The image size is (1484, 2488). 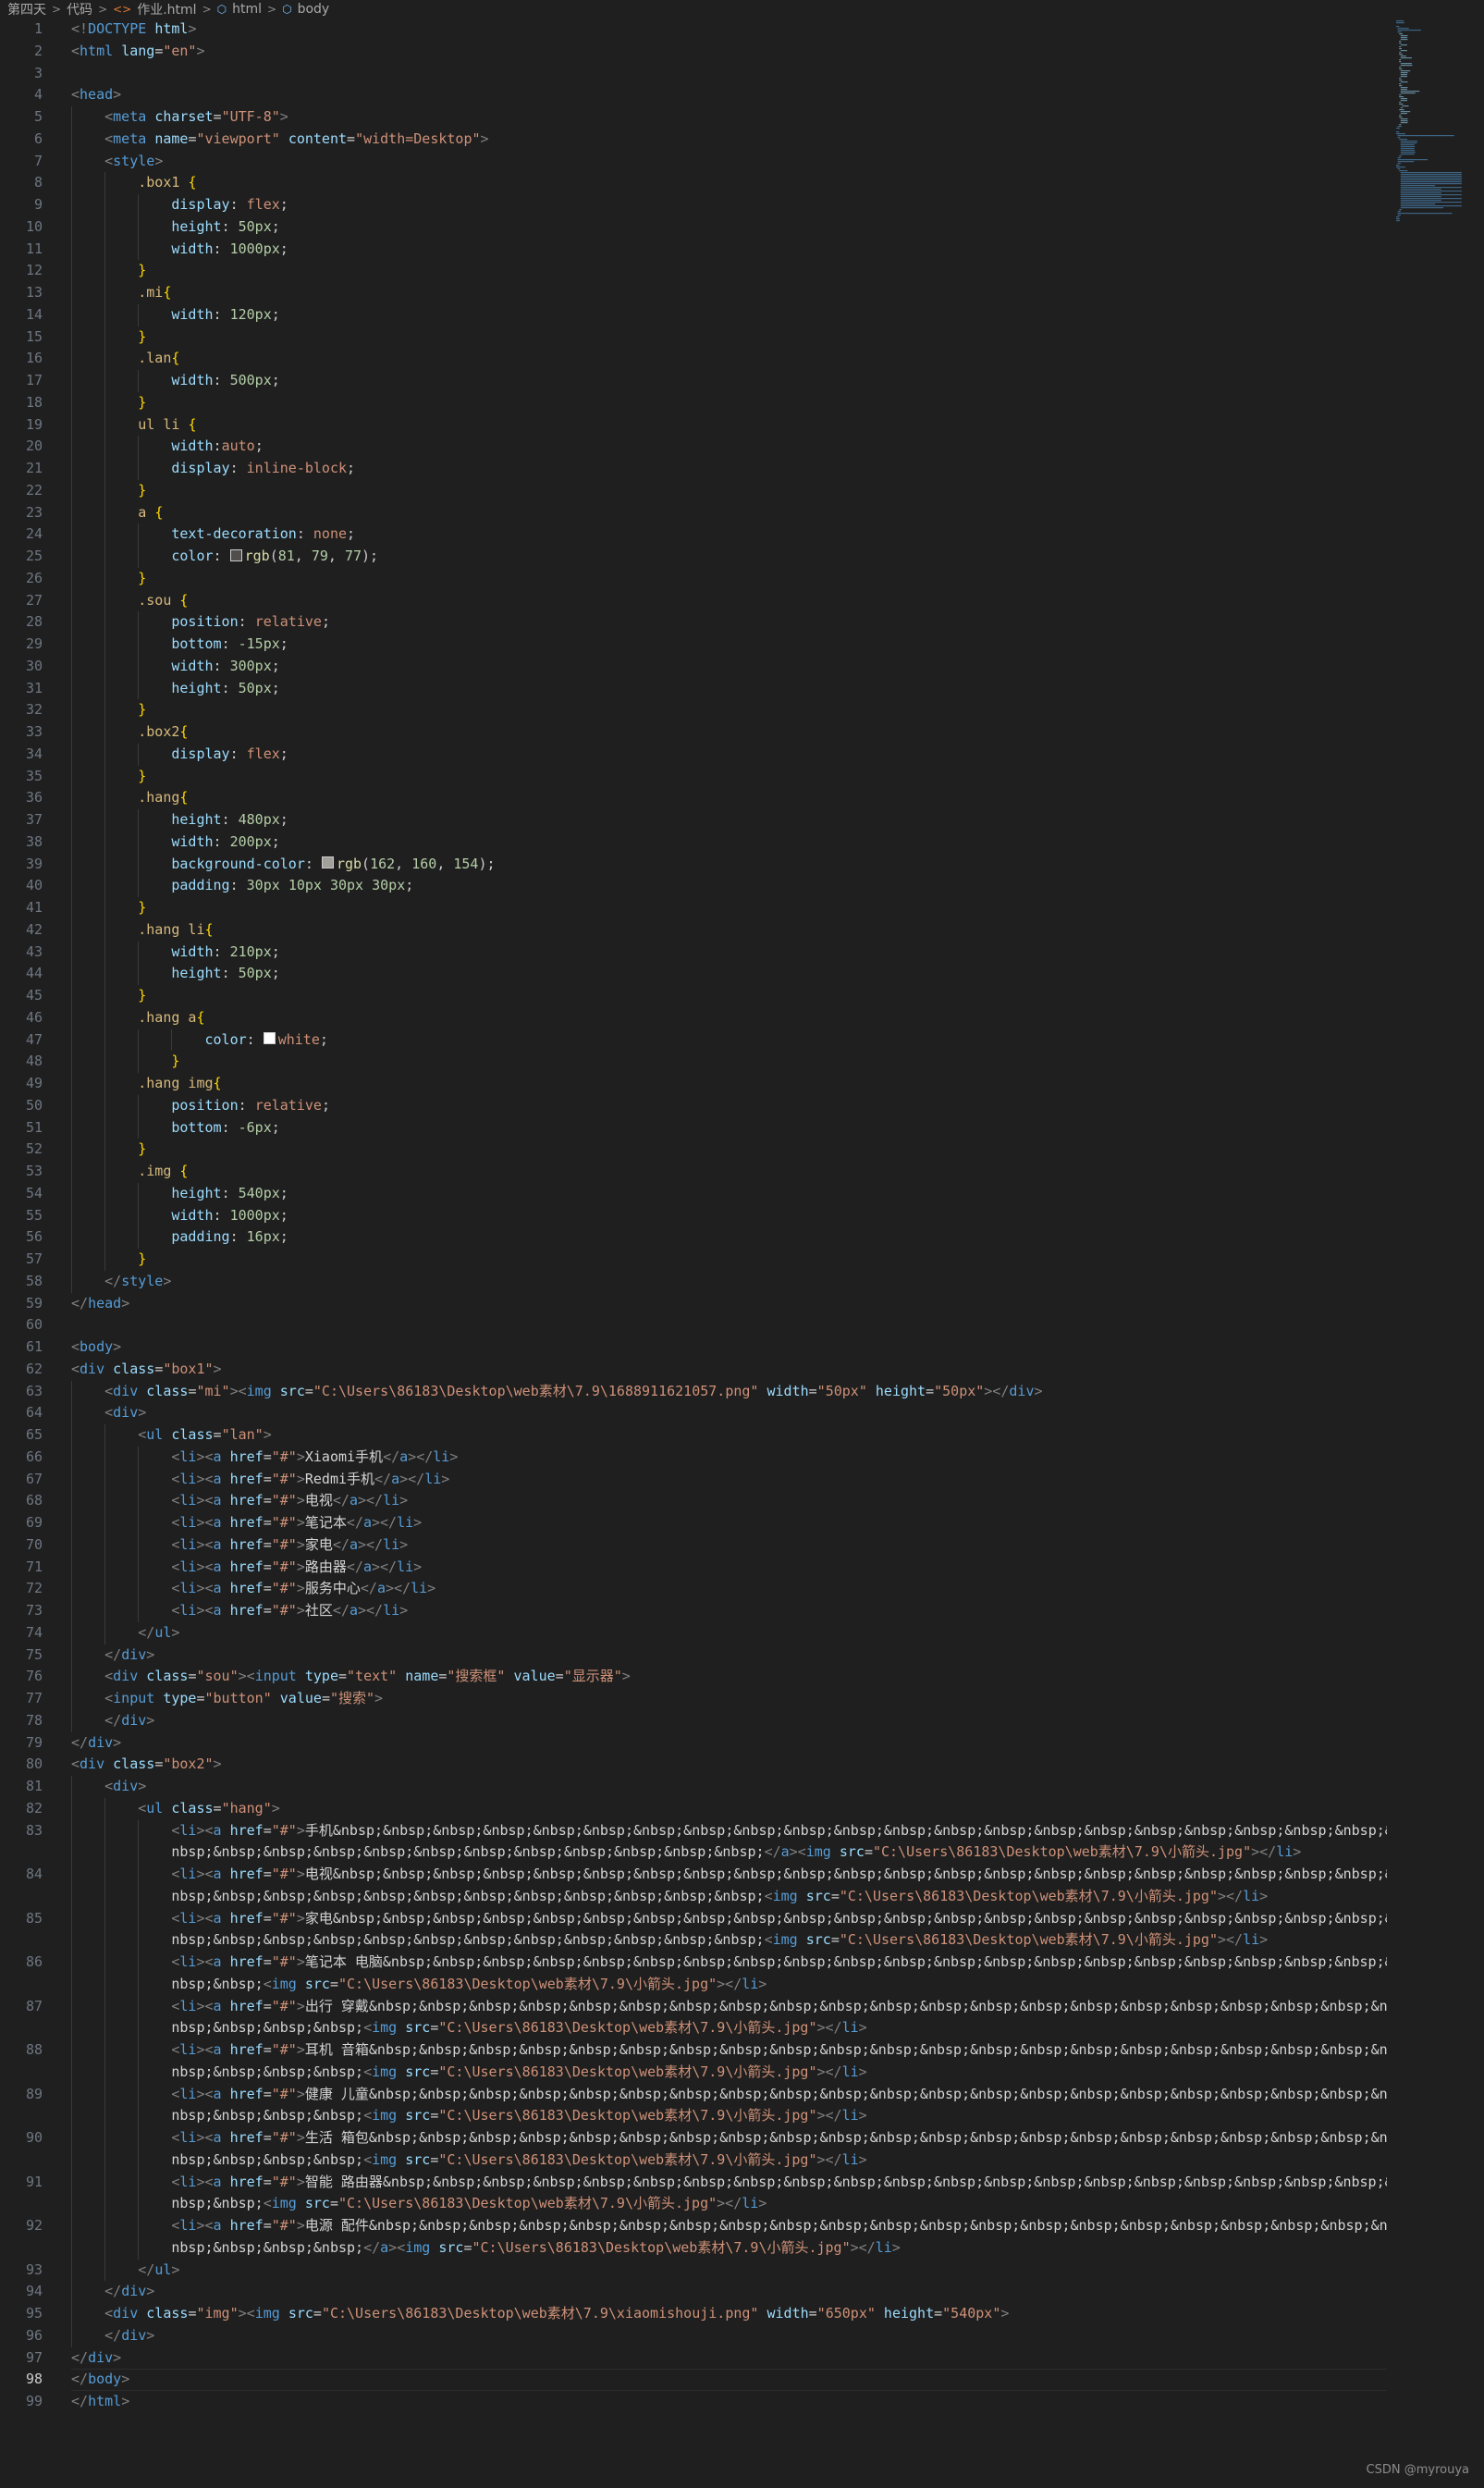 What do you see at coordinates (693, 52) in the screenshot?
I see `code-line: 2 <html lang="en">` at bounding box center [693, 52].